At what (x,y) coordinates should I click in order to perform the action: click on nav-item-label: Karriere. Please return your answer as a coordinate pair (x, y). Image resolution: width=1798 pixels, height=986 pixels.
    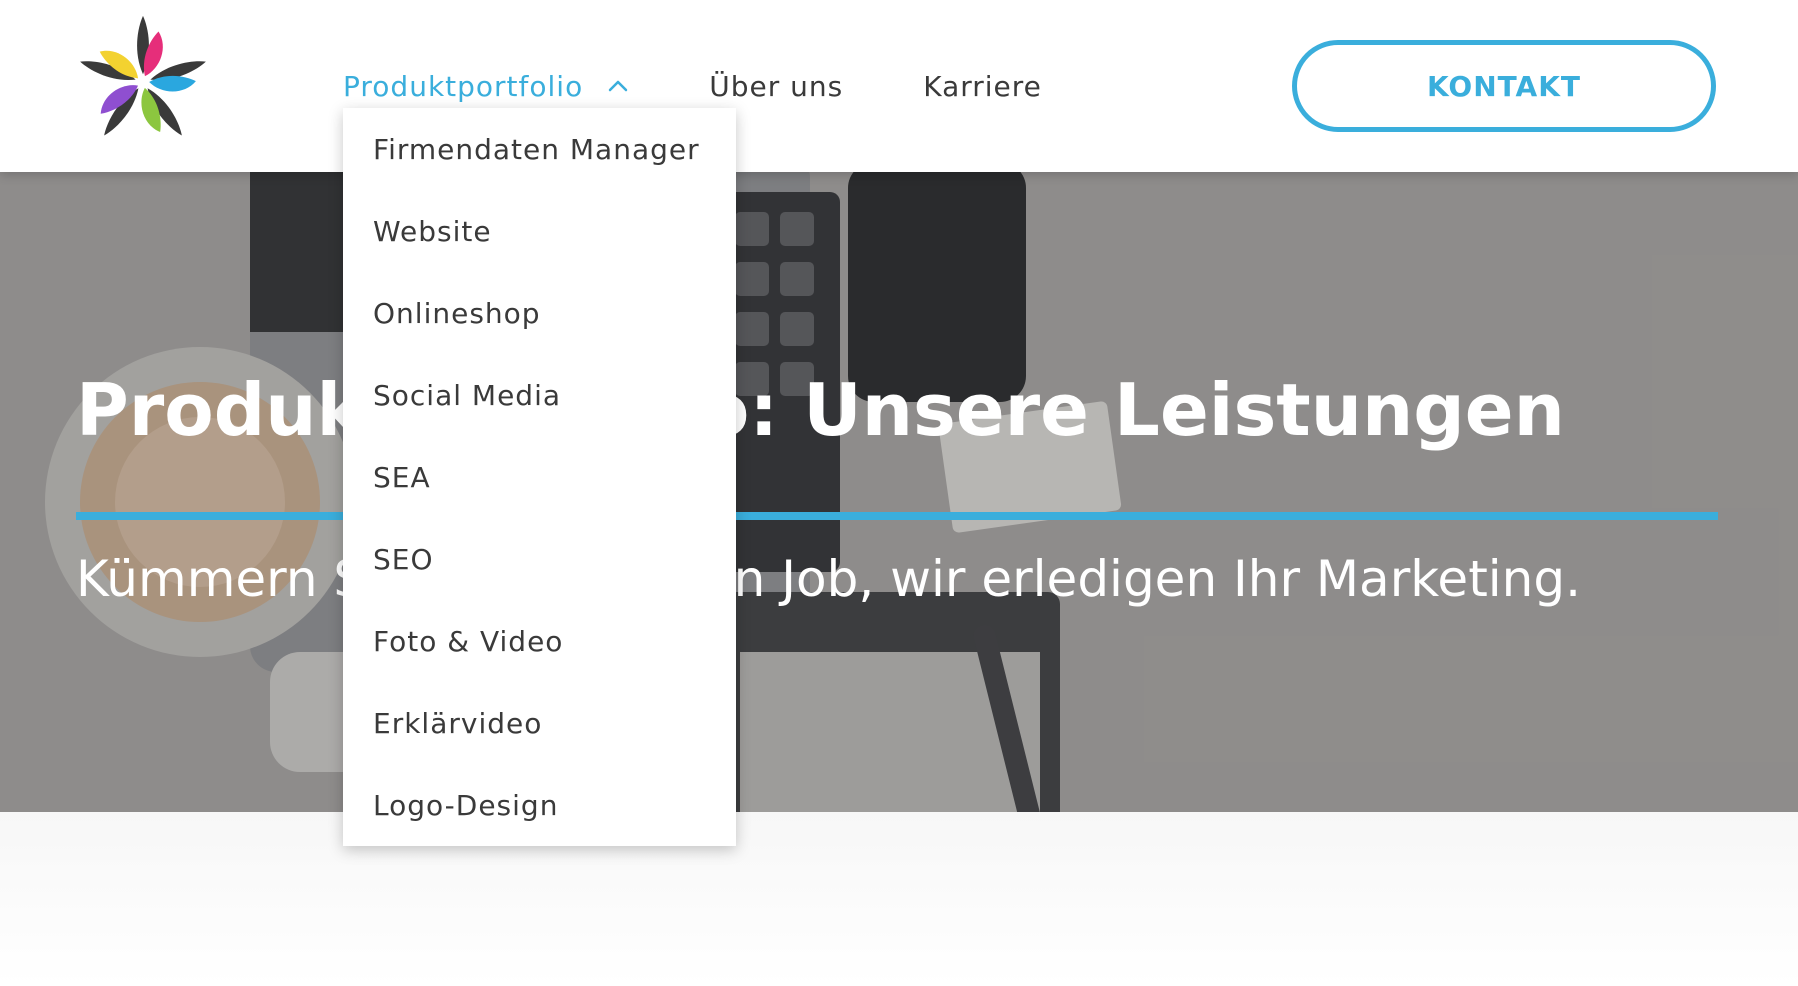
    Looking at the image, I should click on (982, 86).